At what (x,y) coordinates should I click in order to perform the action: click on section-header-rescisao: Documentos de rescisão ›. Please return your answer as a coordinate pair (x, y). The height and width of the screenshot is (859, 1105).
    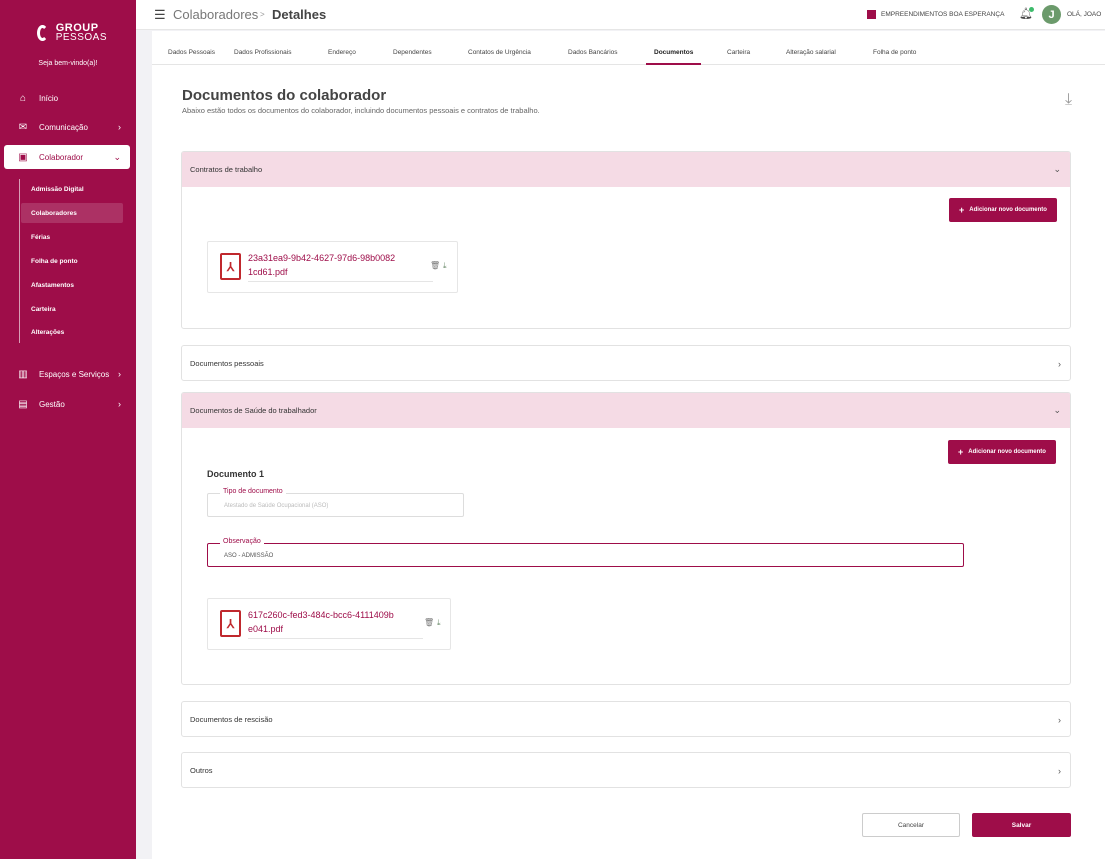
    Looking at the image, I should click on (626, 719).